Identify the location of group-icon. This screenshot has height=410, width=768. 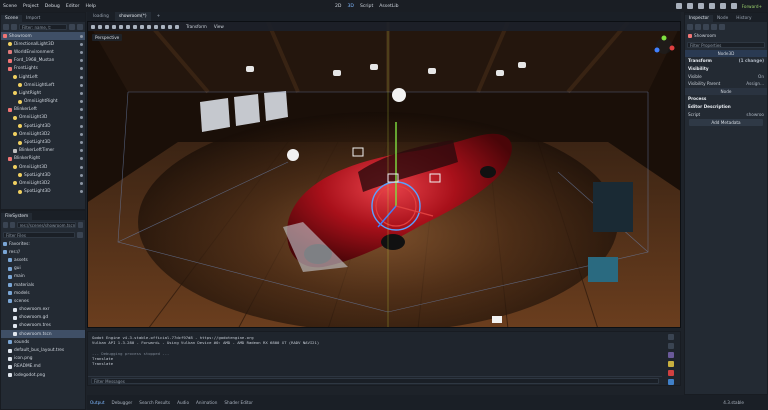
(135, 26).